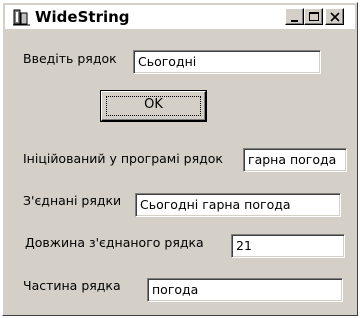 The height and width of the screenshot is (318, 360). Describe the element at coordinates (22, 17) in the screenshot. I see `app-icon` at that location.